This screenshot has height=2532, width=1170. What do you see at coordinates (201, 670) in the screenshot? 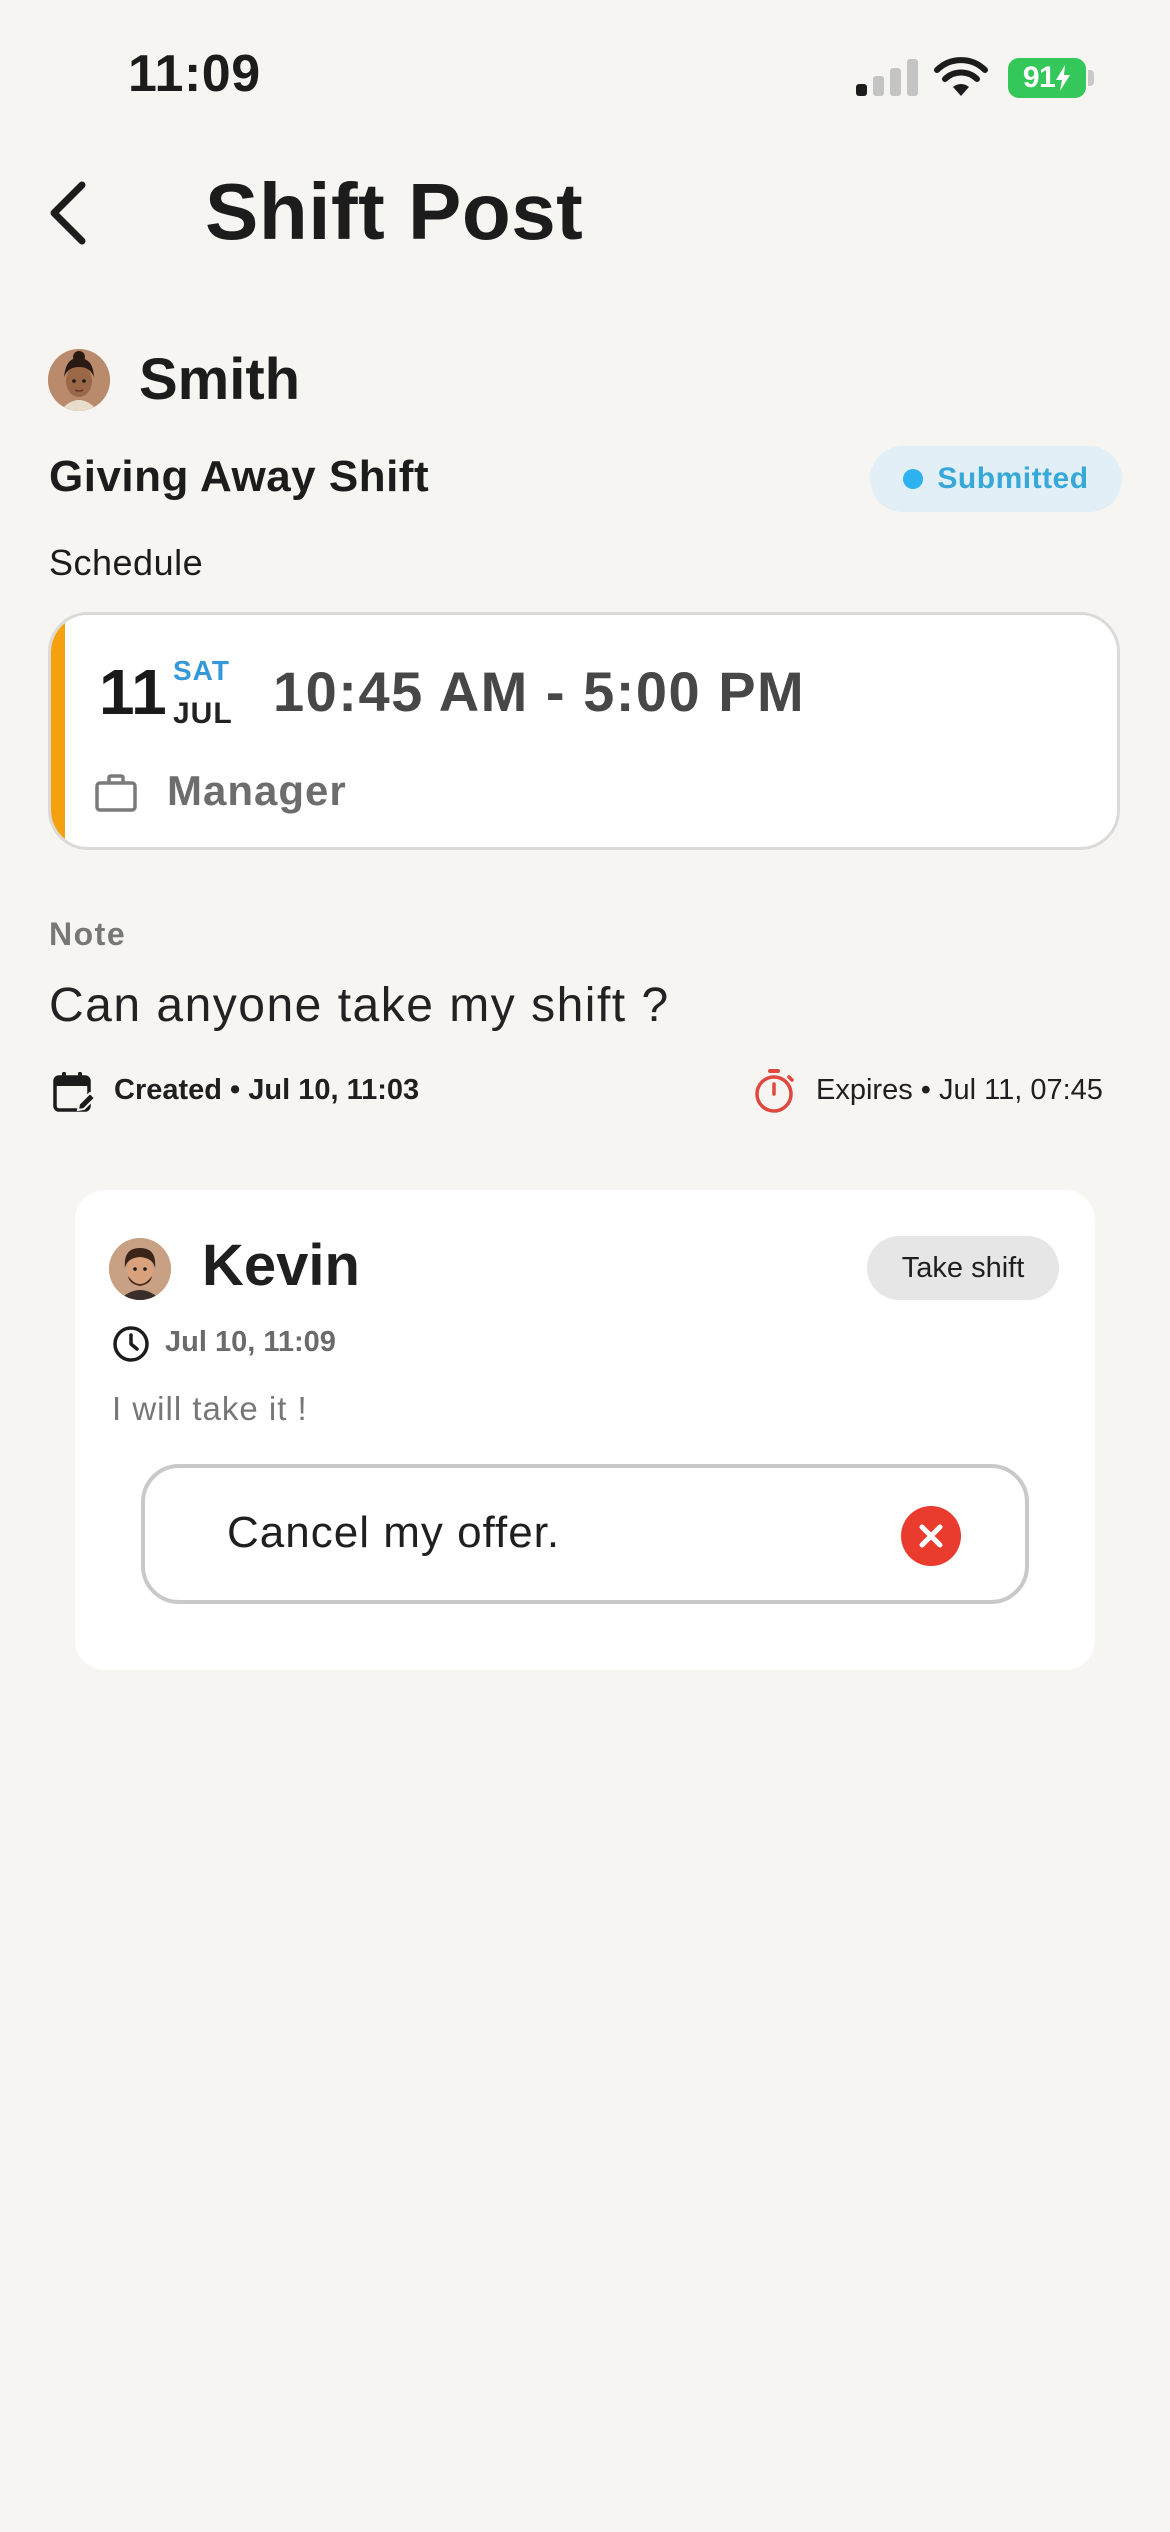
I see `schedule-weekday: SAT` at bounding box center [201, 670].